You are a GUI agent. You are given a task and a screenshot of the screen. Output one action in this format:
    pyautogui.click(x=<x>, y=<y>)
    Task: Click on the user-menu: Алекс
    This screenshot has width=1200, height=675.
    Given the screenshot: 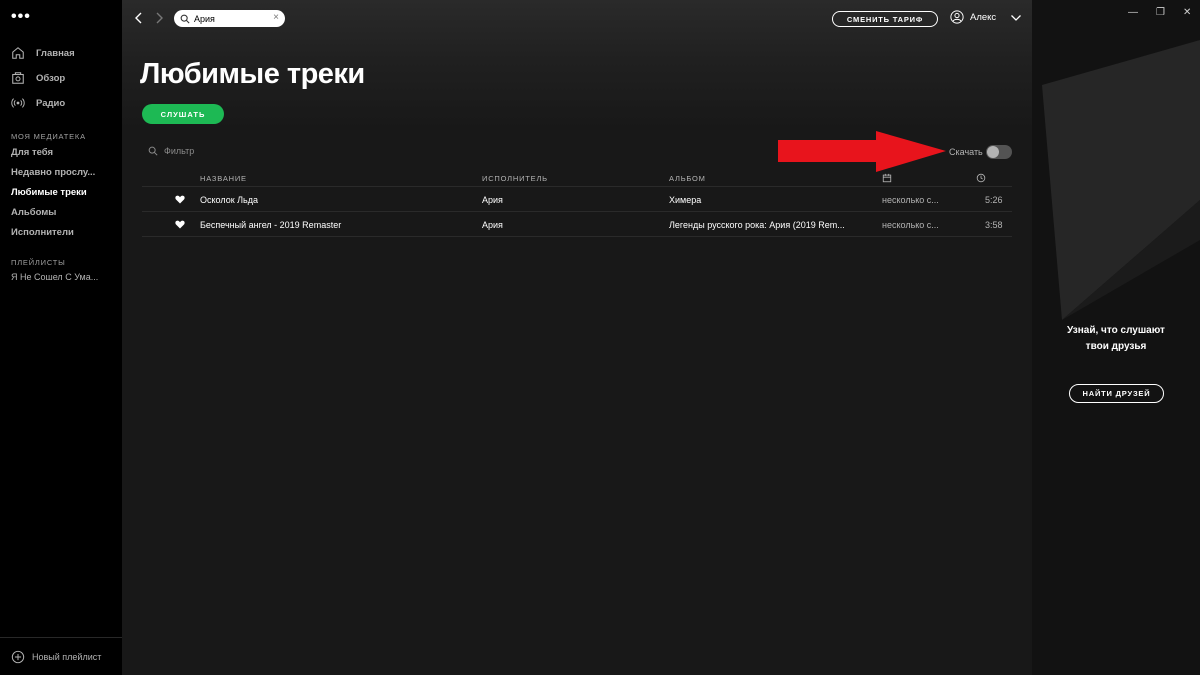 What is the action you would take?
    pyautogui.click(x=973, y=17)
    